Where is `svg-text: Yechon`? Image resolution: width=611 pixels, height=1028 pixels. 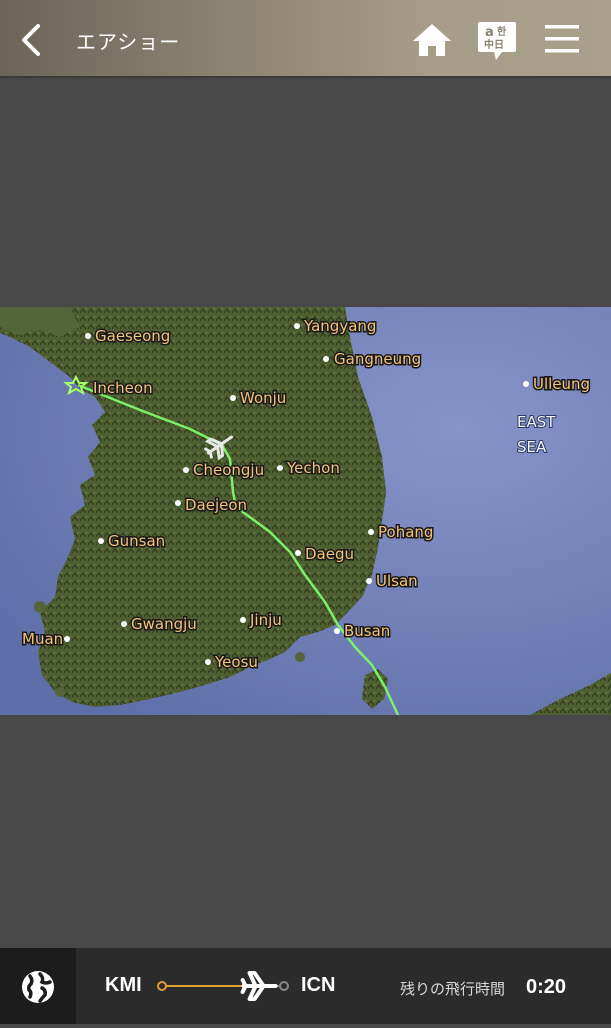 svg-text: Yechon is located at coordinates (313, 468).